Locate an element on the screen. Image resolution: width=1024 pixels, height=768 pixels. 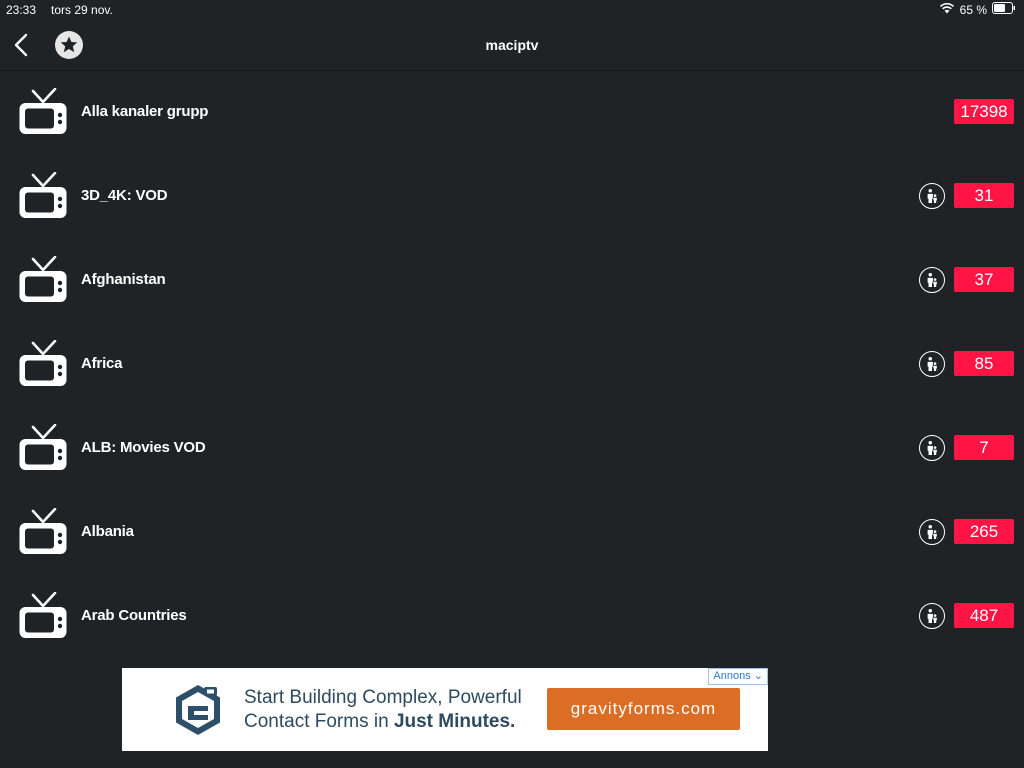
page-title: maciptv is located at coordinates (512, 45).